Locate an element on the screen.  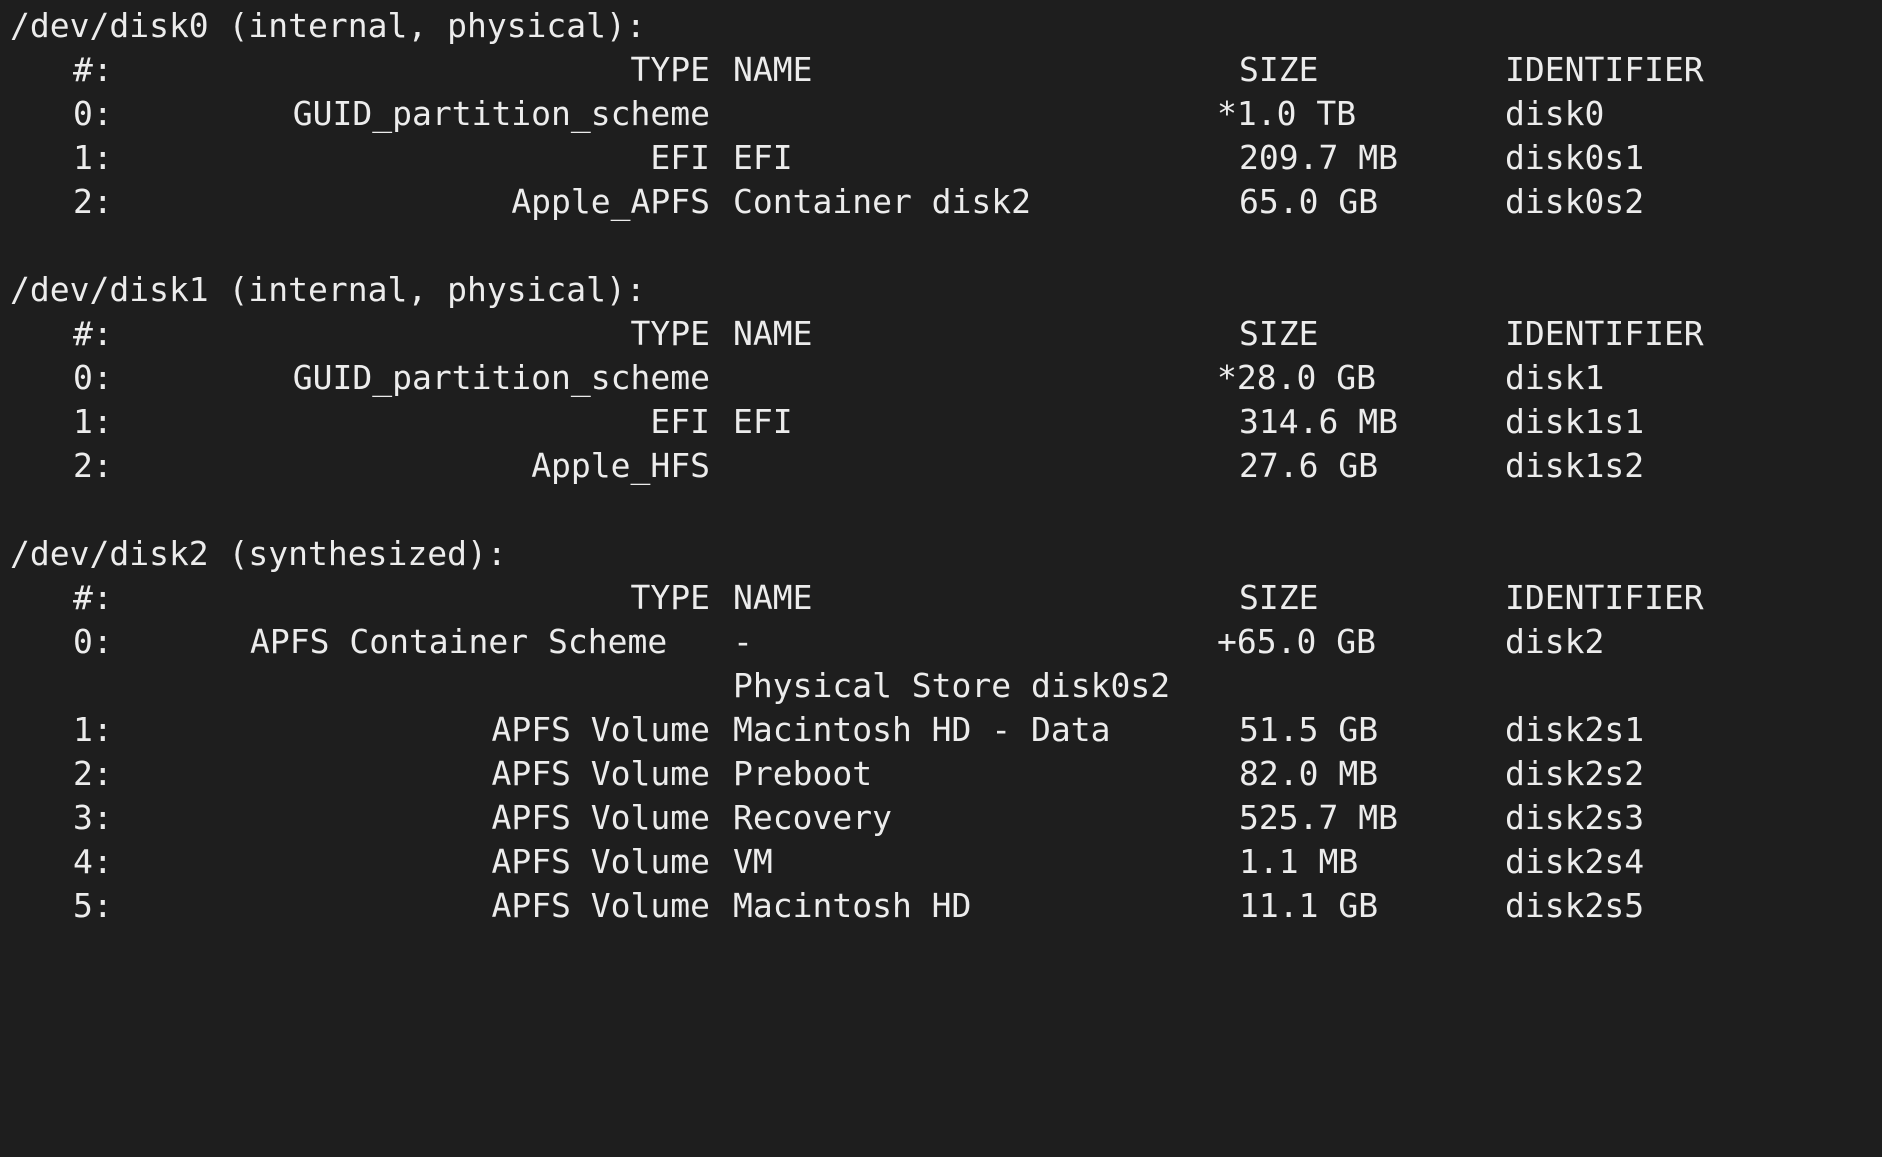
partition-name: Preboot is located at coordinates (803, 773).